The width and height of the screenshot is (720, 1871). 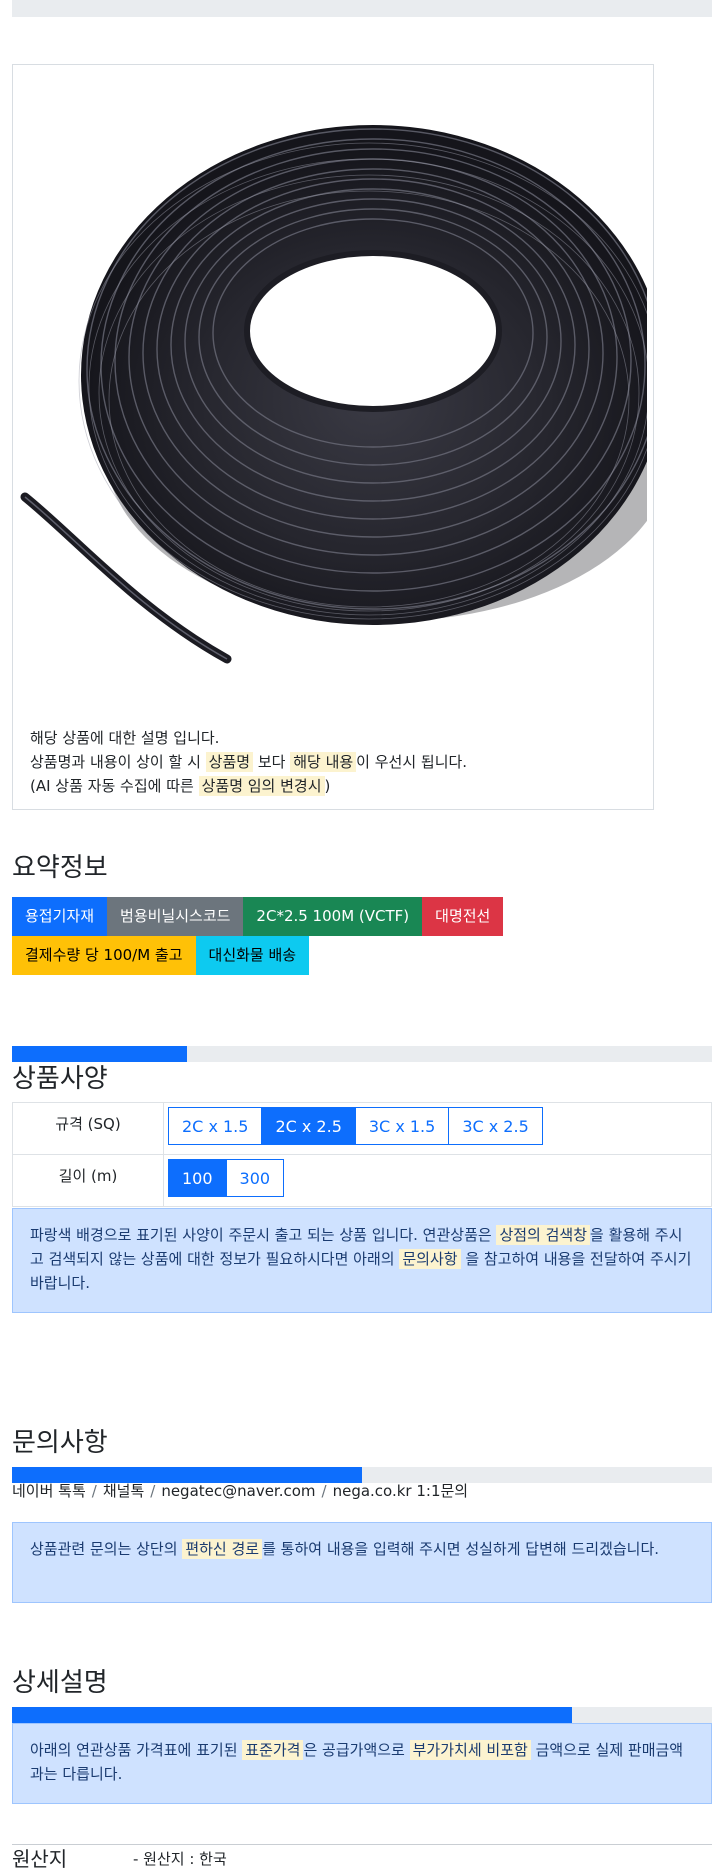 What do you see at coordinates (362, 1054) in the screenshot?
I see `spec-progress` at bounding box center [362, 1054].